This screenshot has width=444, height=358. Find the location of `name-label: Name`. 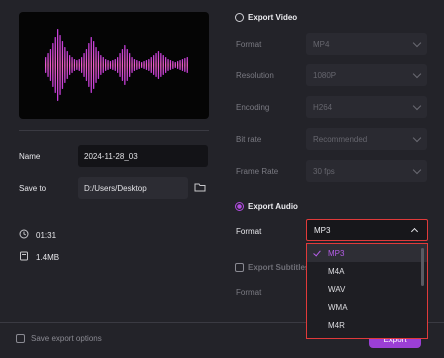

name-label: Name is located at coordinates (30, 156).